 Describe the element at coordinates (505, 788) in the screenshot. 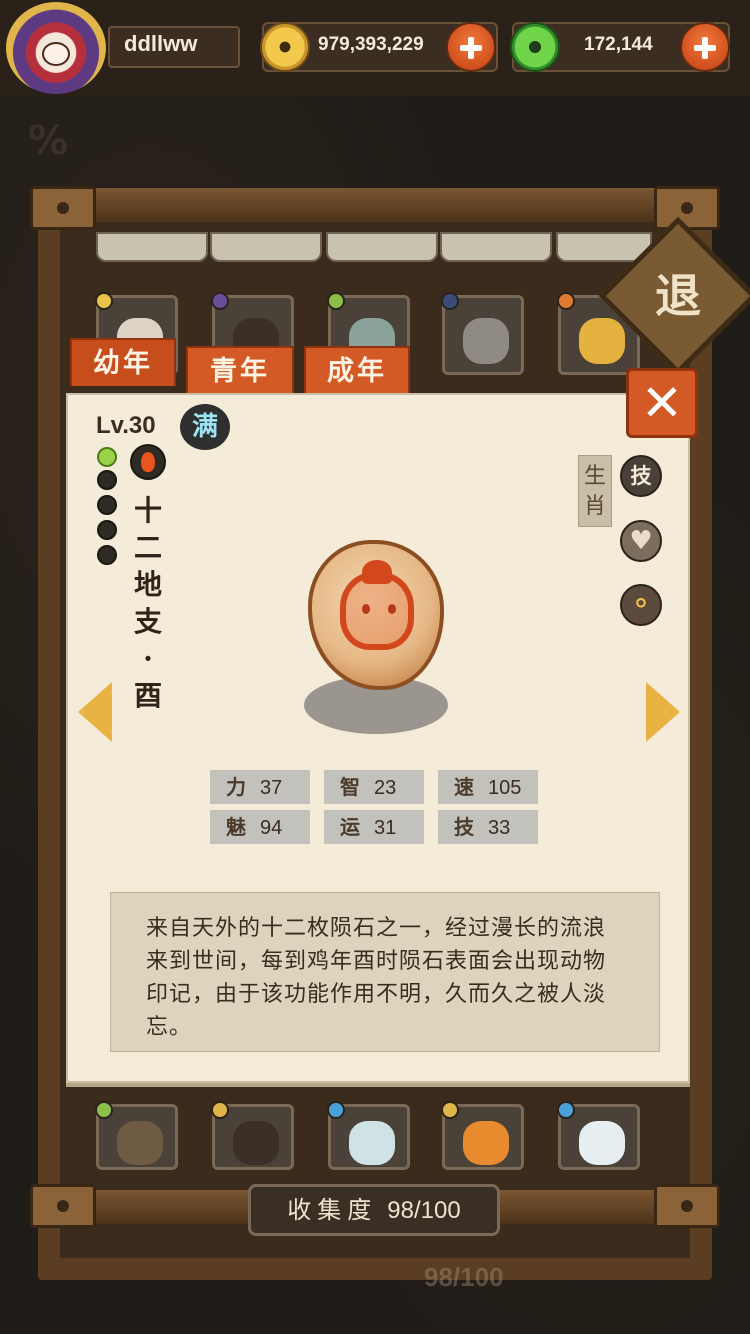

I see `stat-value: 105` at that location.